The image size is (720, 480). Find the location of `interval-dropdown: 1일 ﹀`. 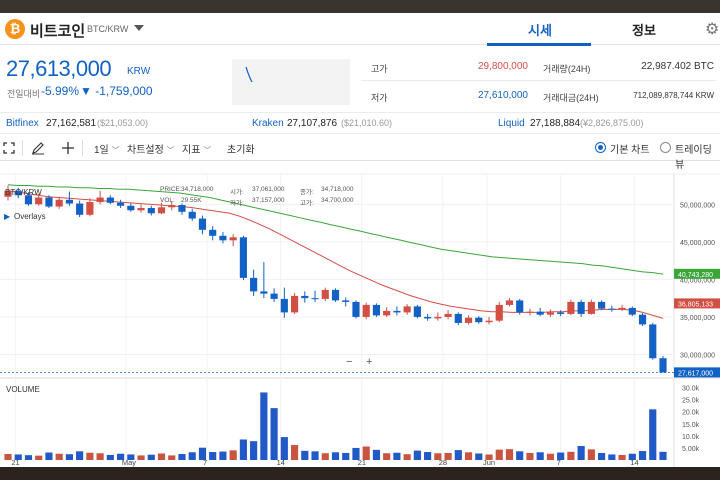

interval-dropdown: 1일 ﹀ is located at coordinates (107, 148).